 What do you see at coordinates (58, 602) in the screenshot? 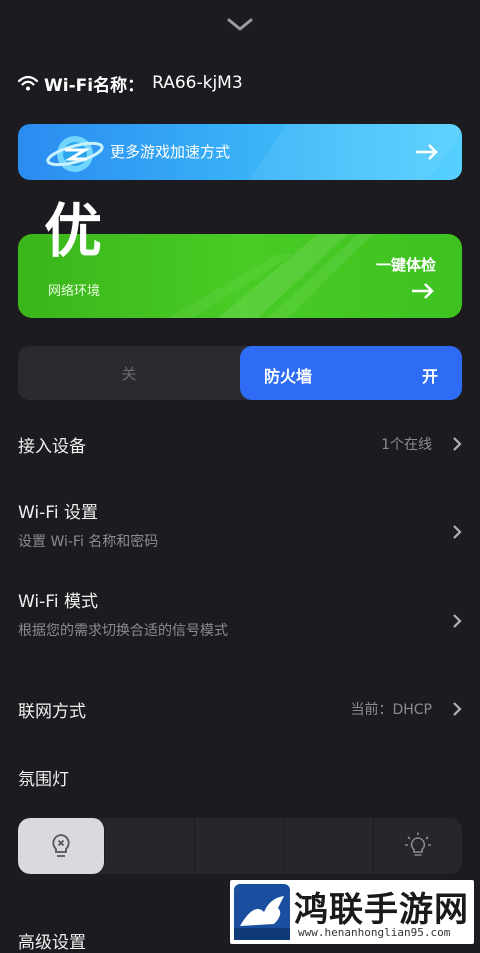
I see `wifi-mode-title: Wi-Fi 模式` at bounding box center [58, 602].